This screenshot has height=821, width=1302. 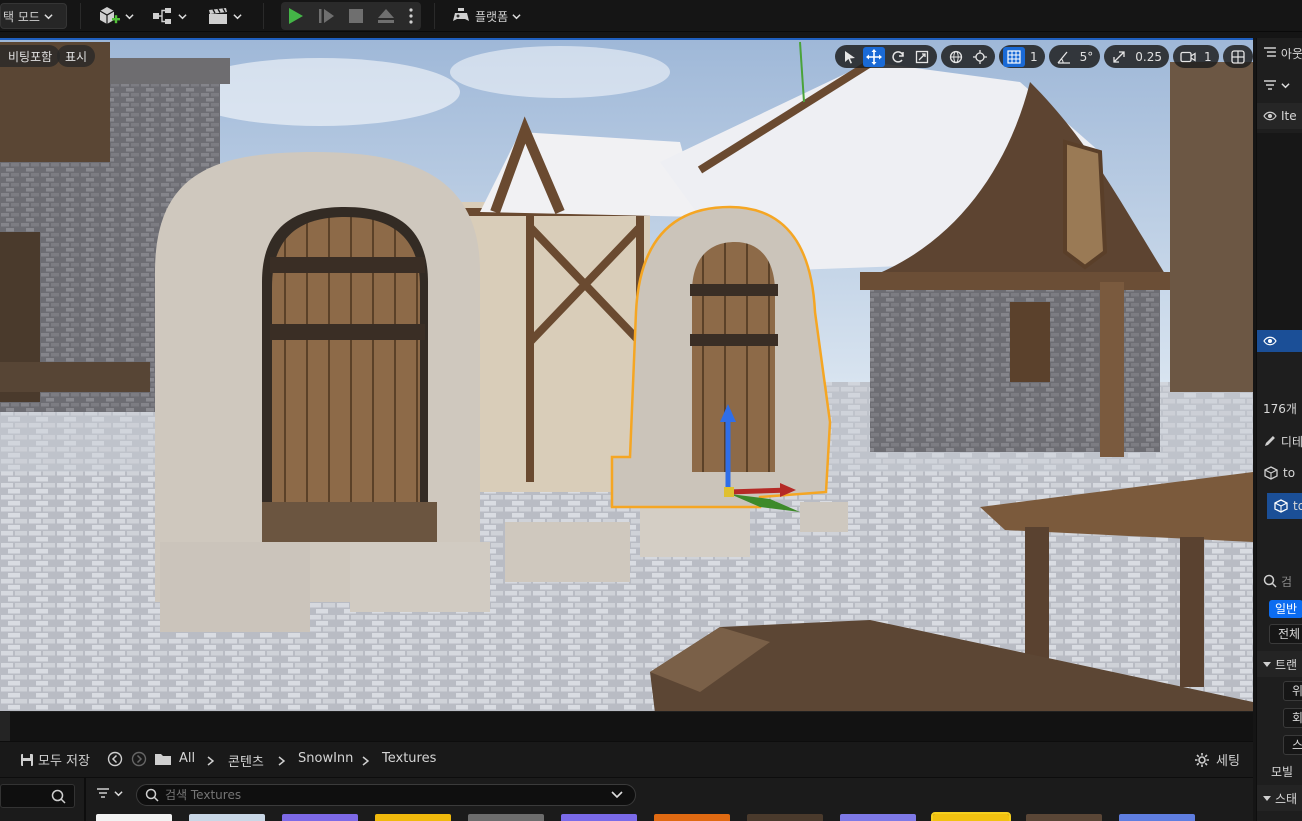 I want to click on grid-snap-toggle, so click(x=1014, y=56).